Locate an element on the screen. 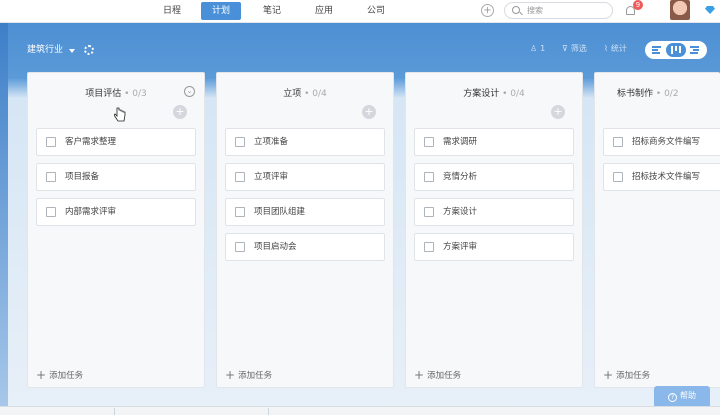 This screenshot has width=720, height=415. task-card: 项目报备 is located at coordinates (116, 177).